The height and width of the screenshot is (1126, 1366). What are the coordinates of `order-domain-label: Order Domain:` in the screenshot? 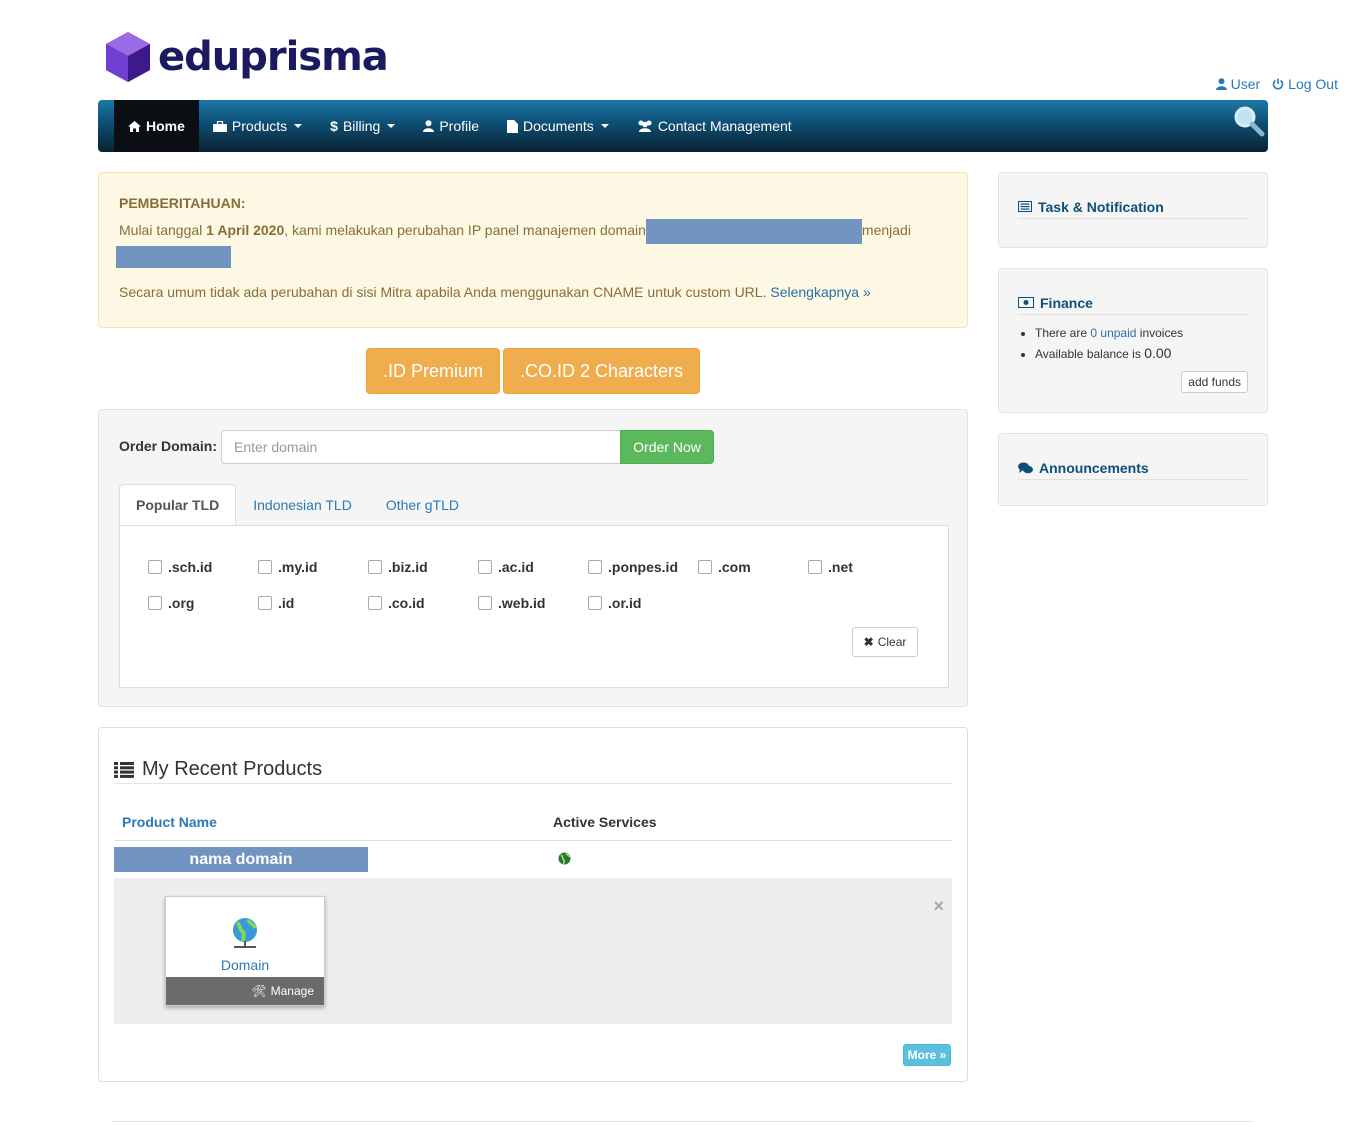 It's located at (168, 446).